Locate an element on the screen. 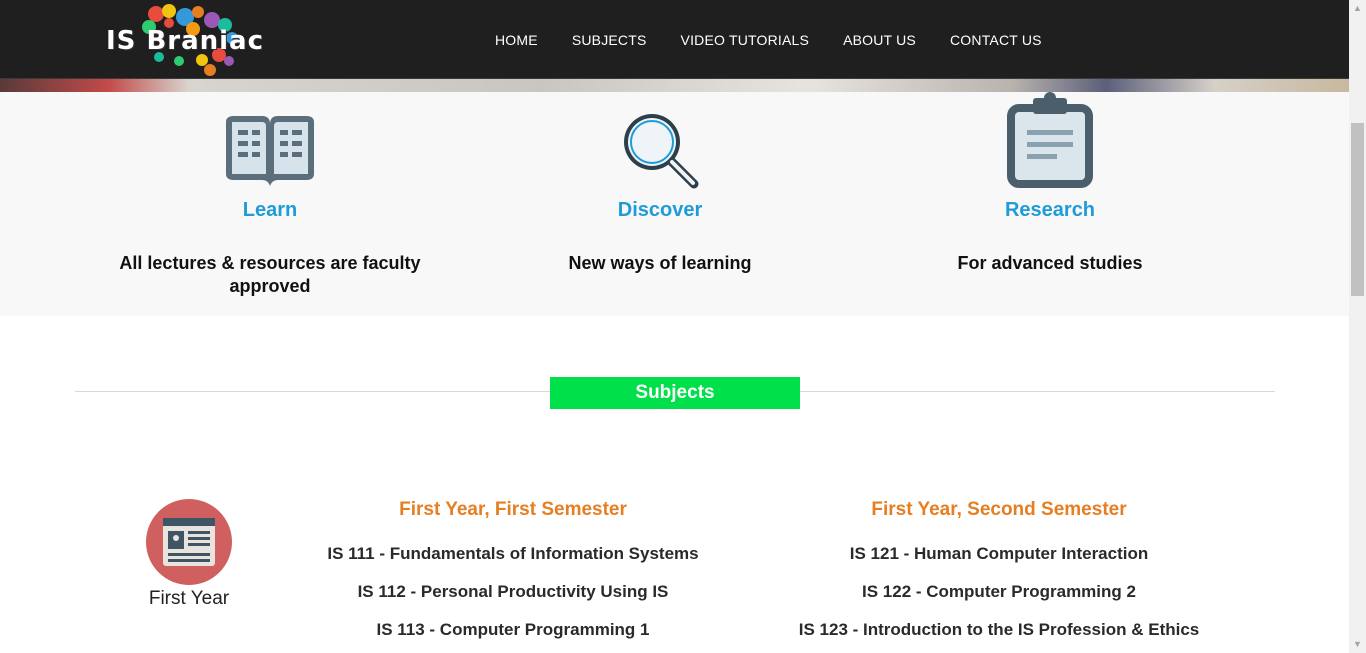 The height and width of the screenshot is (653, 1366). feature-title: Discover is located at coordinates (660, 210).